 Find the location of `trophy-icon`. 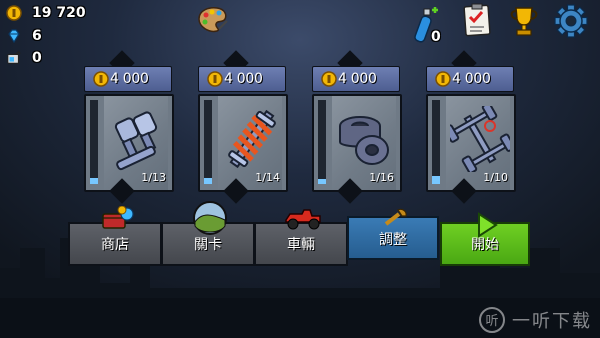

trophy-icon is located at coordinates (524, 21).